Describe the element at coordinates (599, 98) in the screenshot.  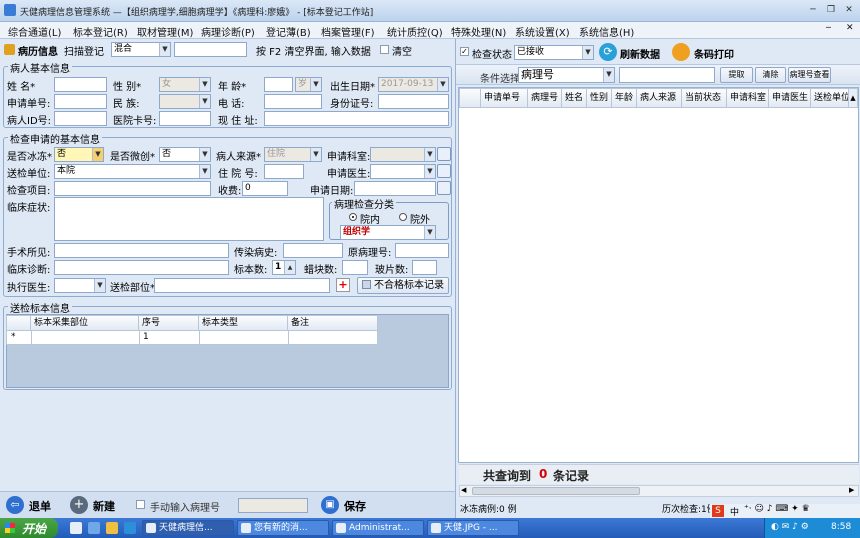
I see `col-sex: 性别` at that location.